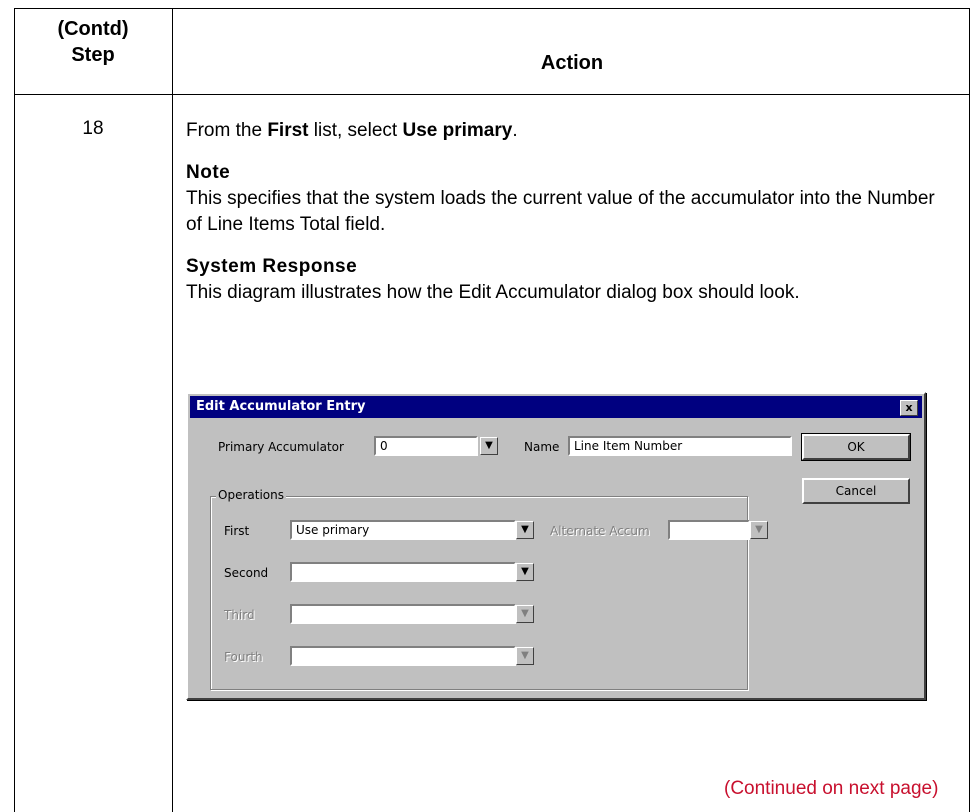 The height and width of the screenshot is (812, 970). What do you see at coordinates (93, 29) in the screenshot?
I see `step-header-contd: (Contd)` at bounding box center [93, 29].